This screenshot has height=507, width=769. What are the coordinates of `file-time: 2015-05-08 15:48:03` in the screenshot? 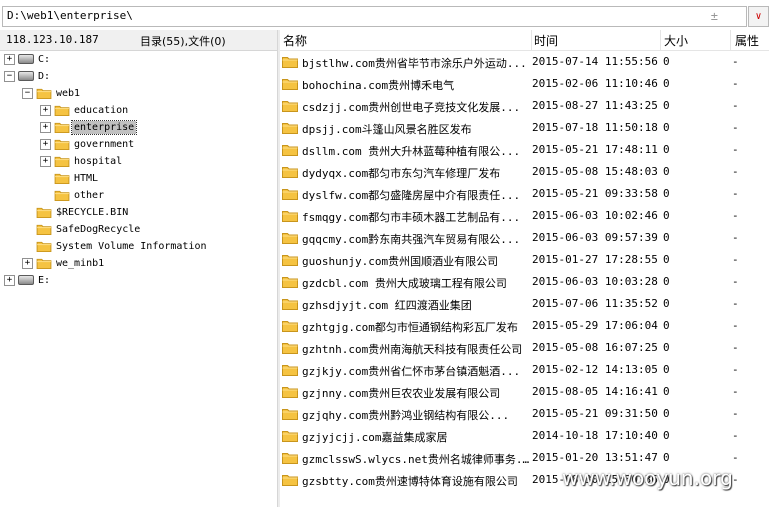 It's located at (595, 171).